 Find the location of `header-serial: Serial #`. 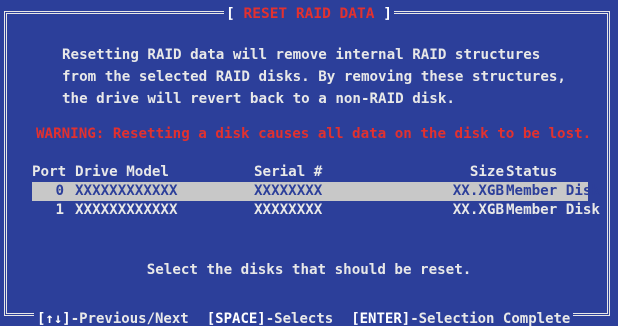

header-serial: Serial # is located at coordinates (288, 172).